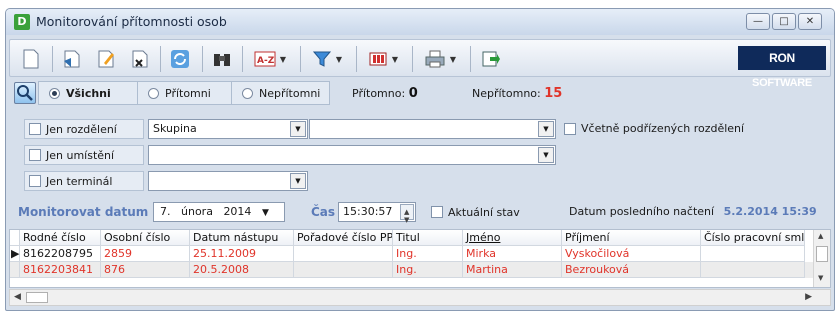 This screenshot has height=313, width=837. I want to click on minimize-button: —, so click(758, 21).